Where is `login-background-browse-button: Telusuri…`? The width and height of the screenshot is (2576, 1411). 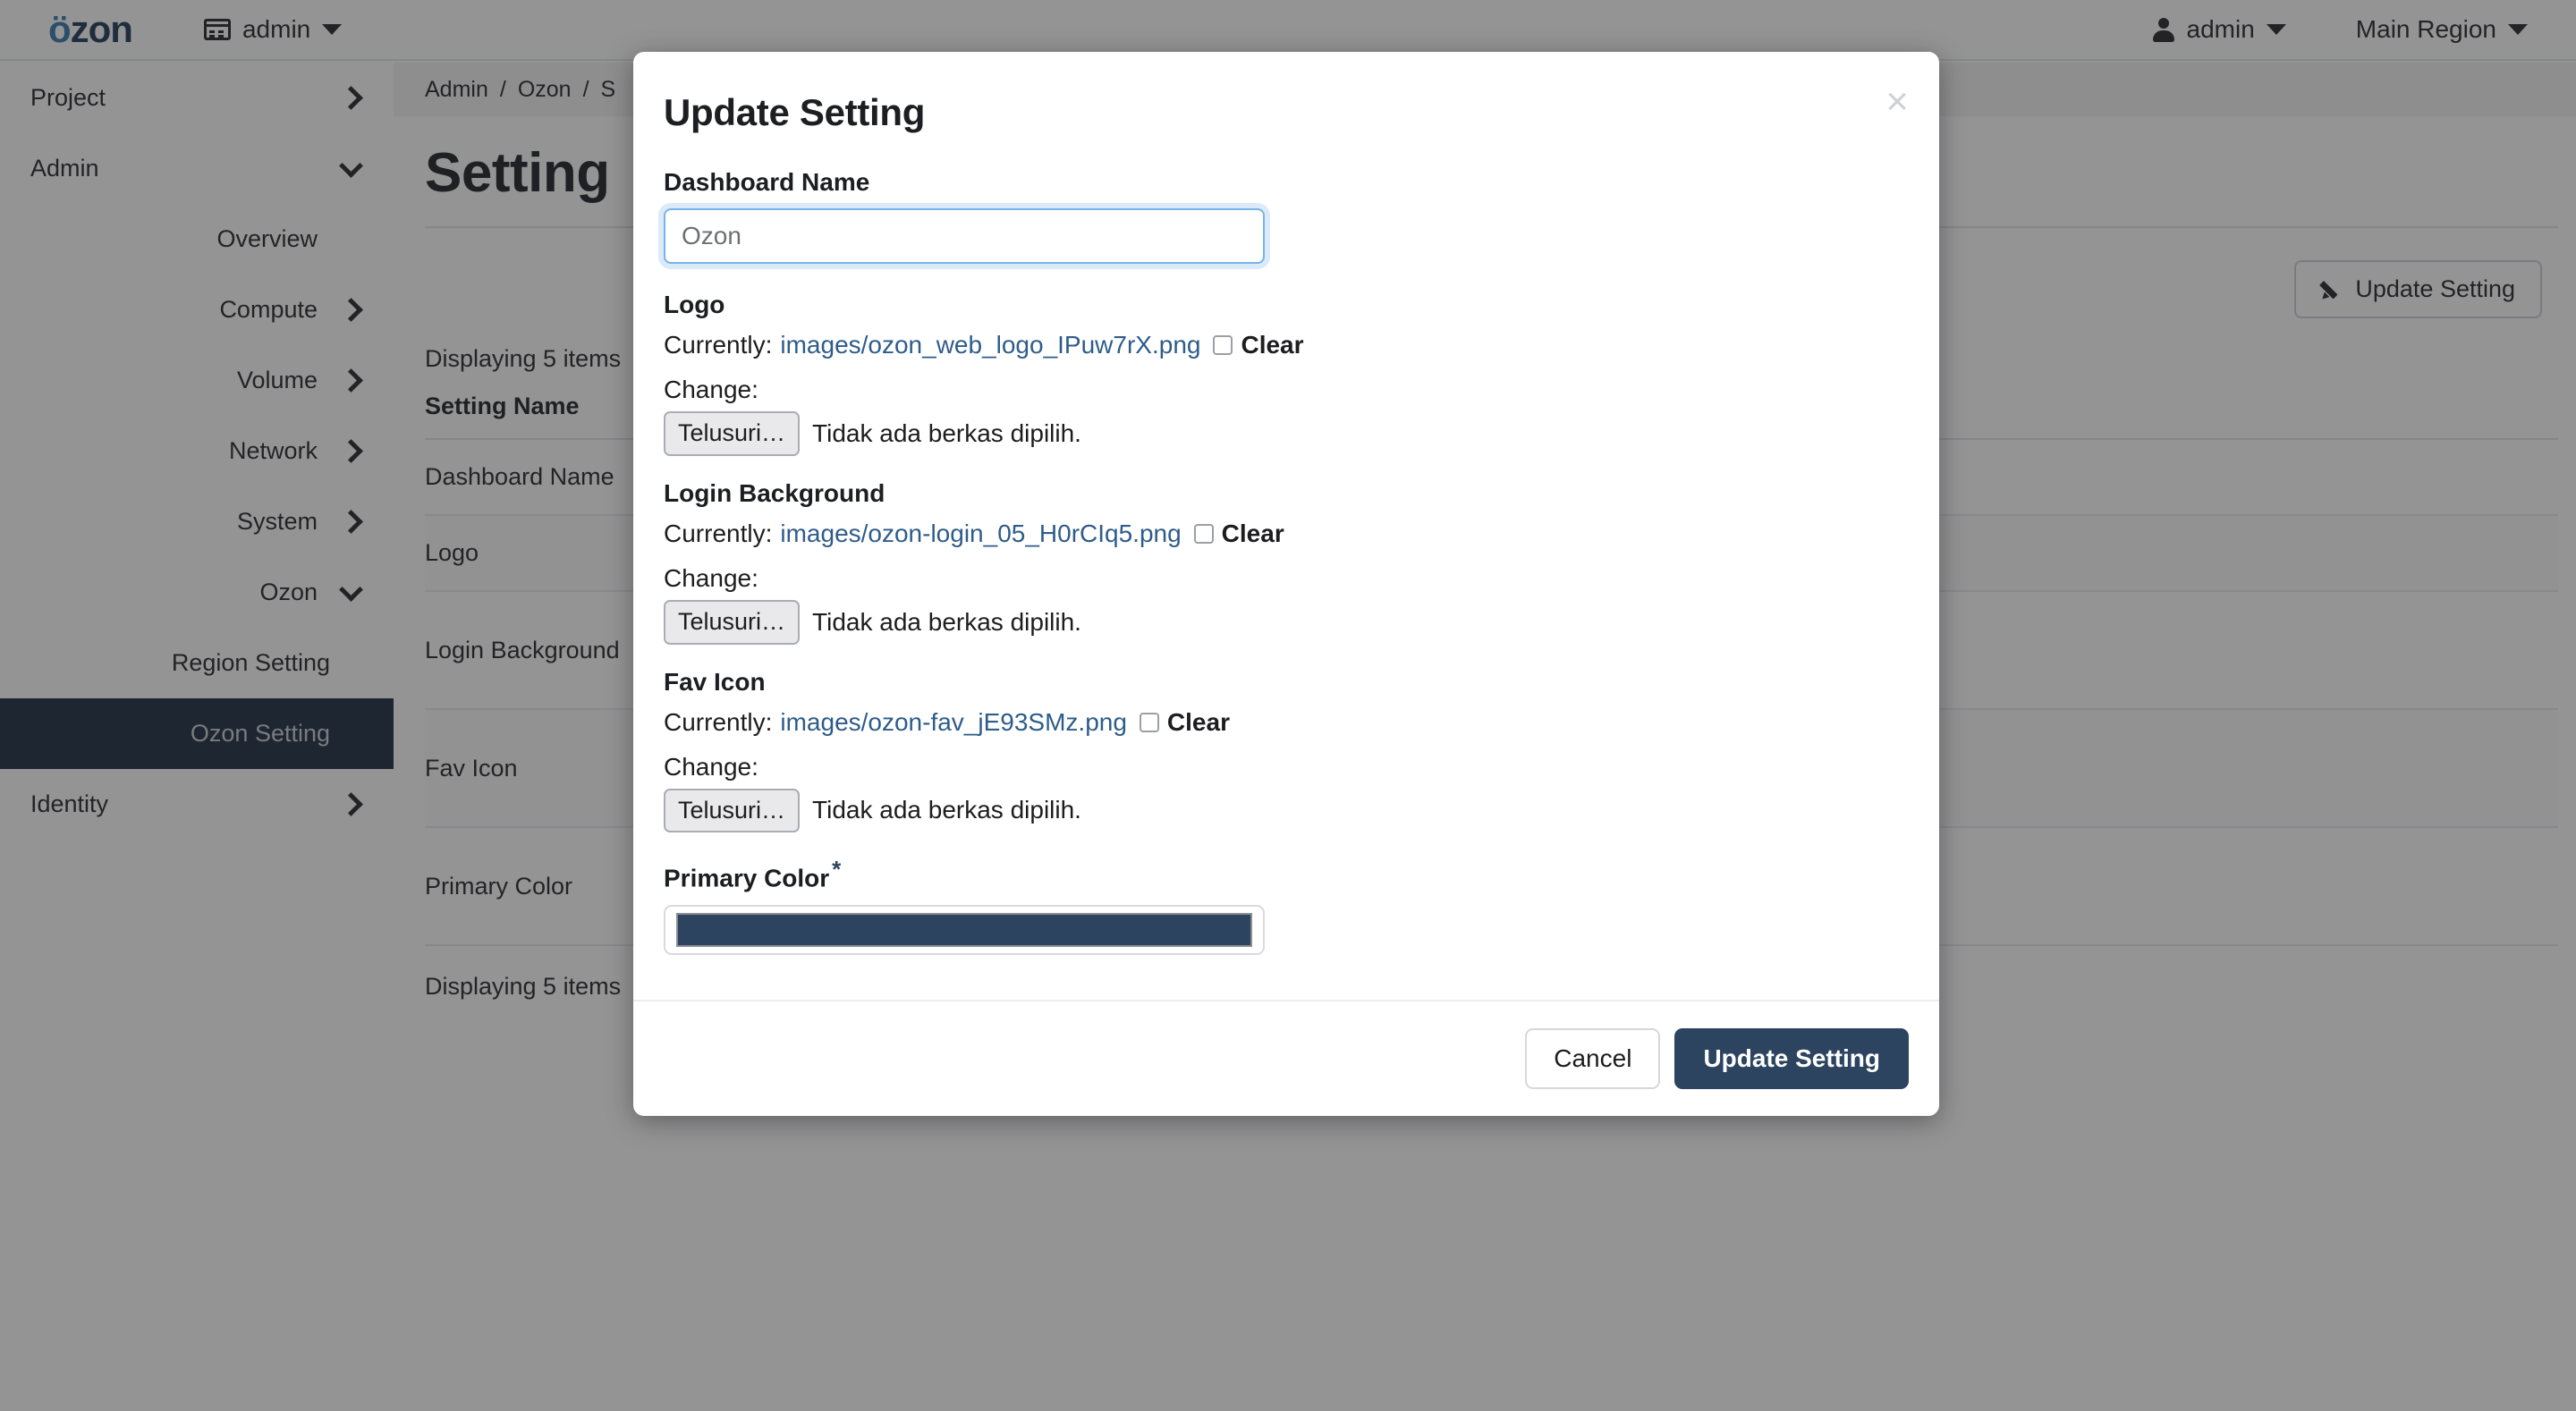 login-background-browse-button: Telusuri… is located at coordinates (732, 622).